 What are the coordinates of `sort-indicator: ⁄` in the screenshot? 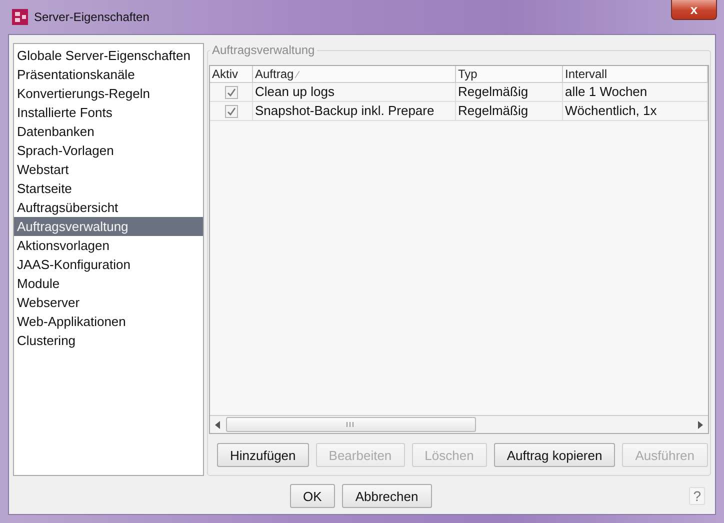 It's located at (297, 75).